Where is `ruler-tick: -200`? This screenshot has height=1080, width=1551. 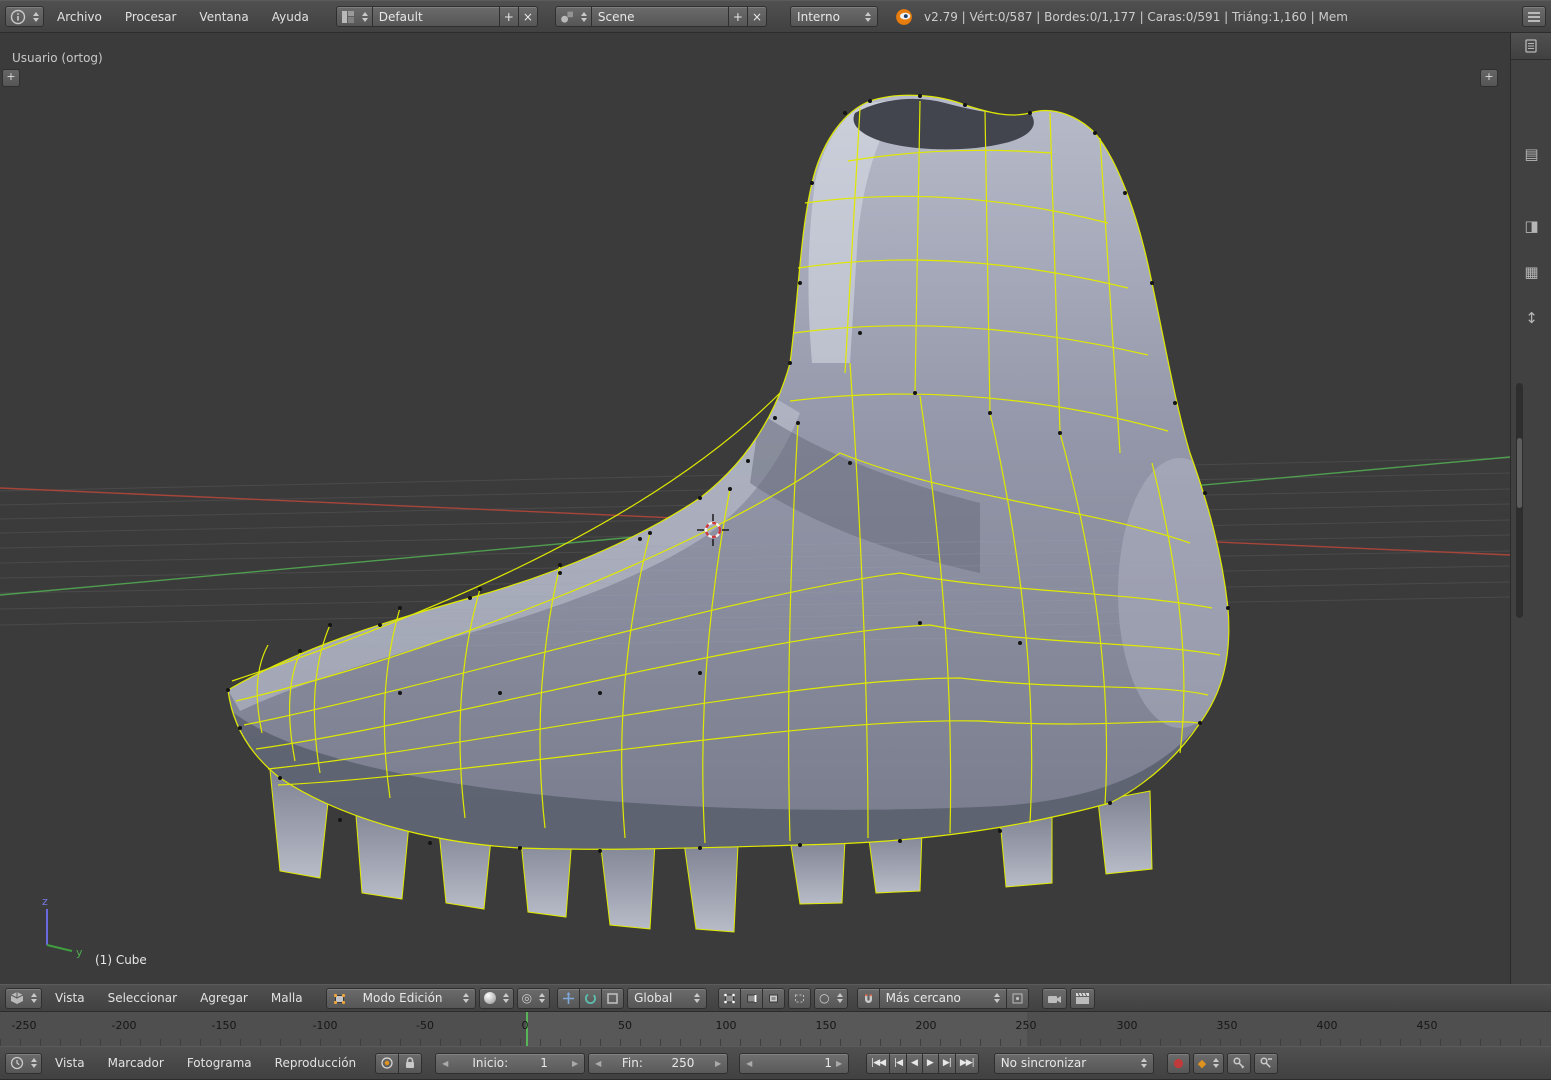 ruler-tick: -200 is located at coordinates (124, 1025).